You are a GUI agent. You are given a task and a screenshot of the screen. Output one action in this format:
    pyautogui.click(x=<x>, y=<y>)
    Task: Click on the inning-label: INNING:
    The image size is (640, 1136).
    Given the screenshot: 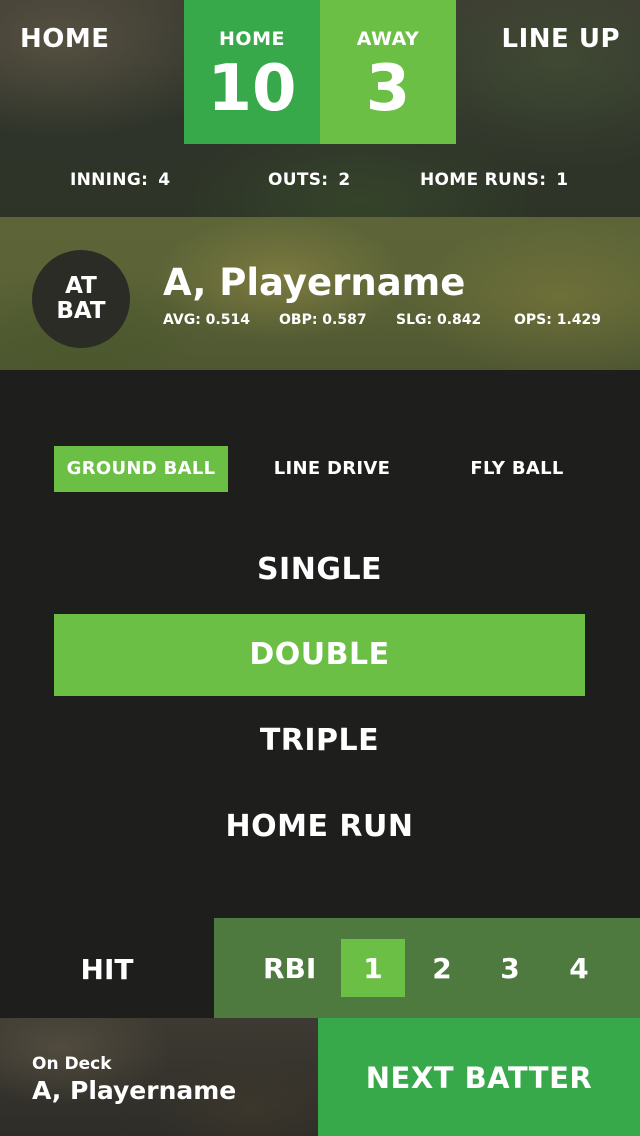 What is the action you would take?
    pyautogui.click(x=109, y=180)
    